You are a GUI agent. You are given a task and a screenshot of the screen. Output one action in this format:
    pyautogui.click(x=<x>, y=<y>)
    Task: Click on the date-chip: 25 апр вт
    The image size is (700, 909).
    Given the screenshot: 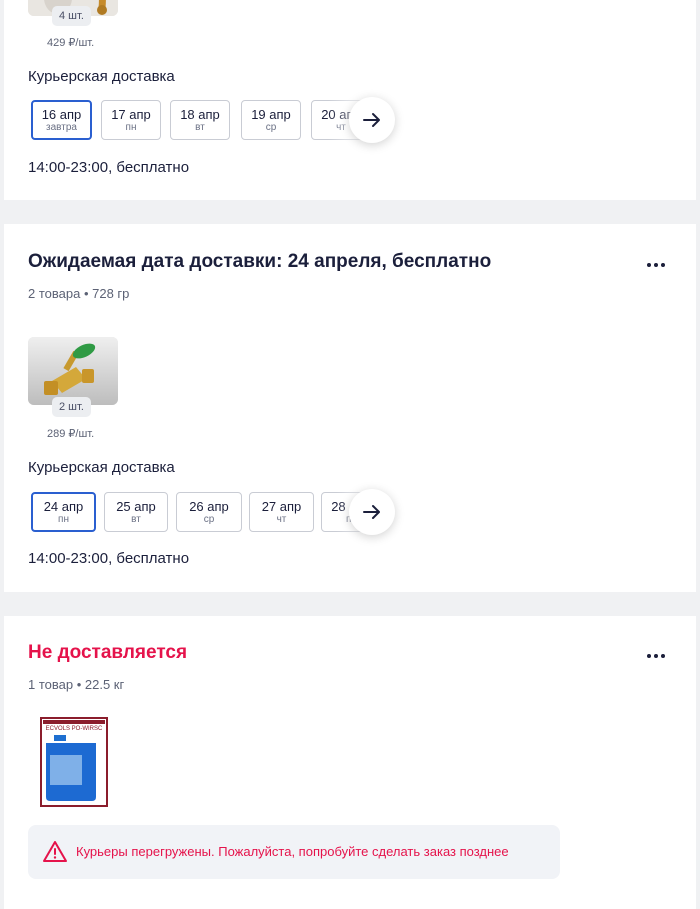 What is the action you would take?
    pyautogui.click(x=136, y=512)
    